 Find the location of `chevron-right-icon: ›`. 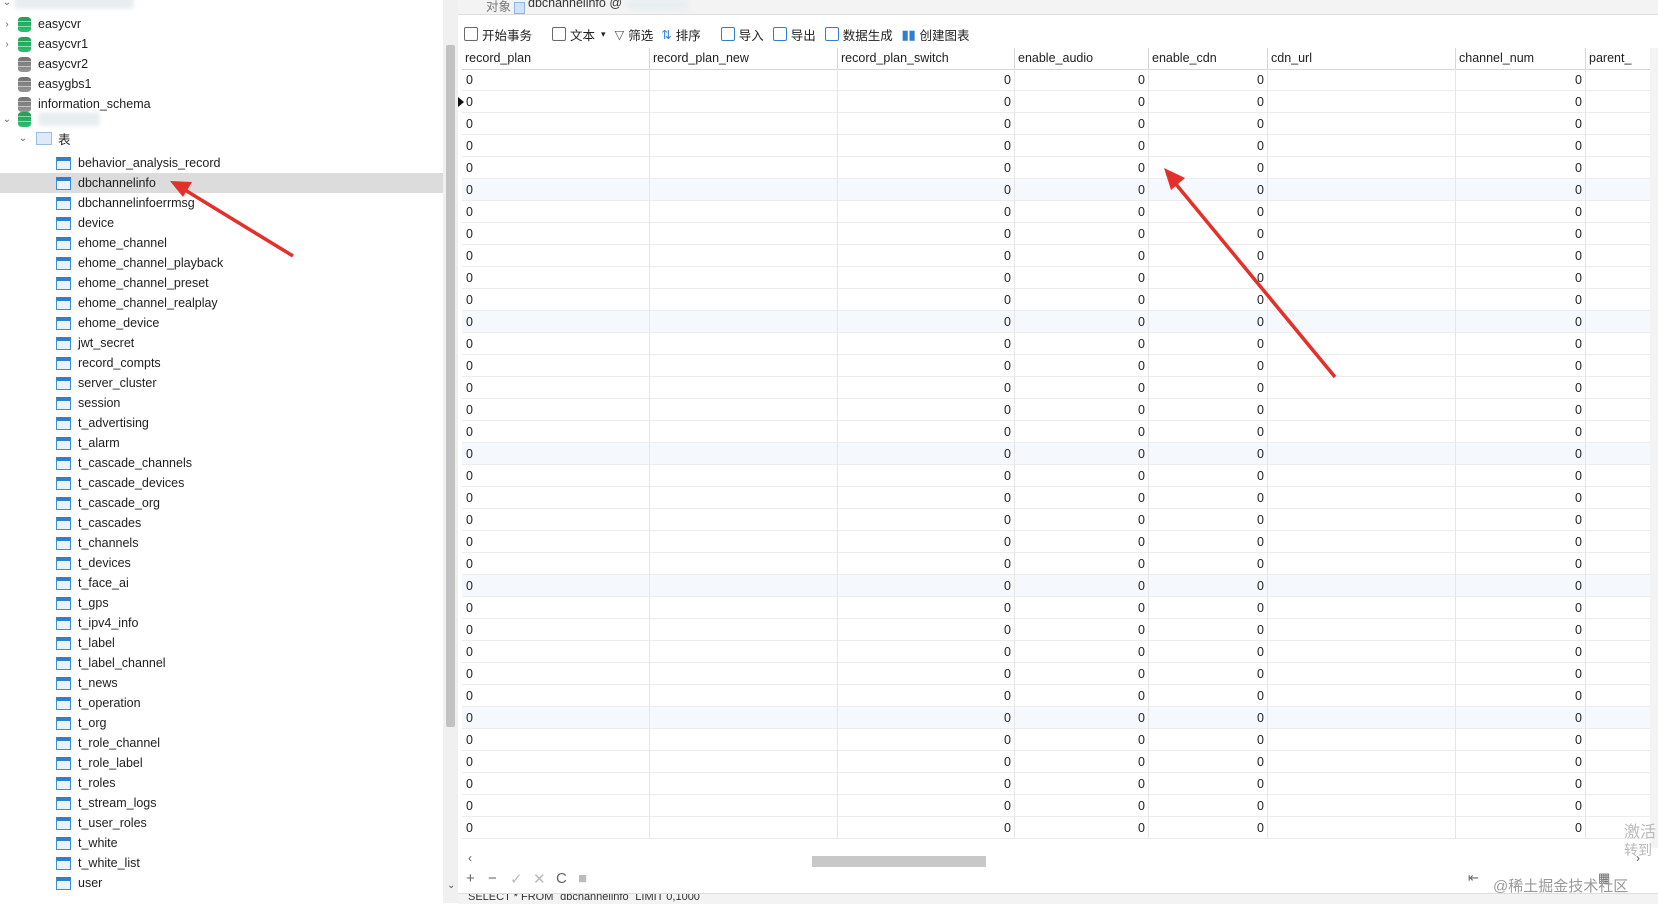

chevron-right-icon: › is located at coordinates (7, 44).